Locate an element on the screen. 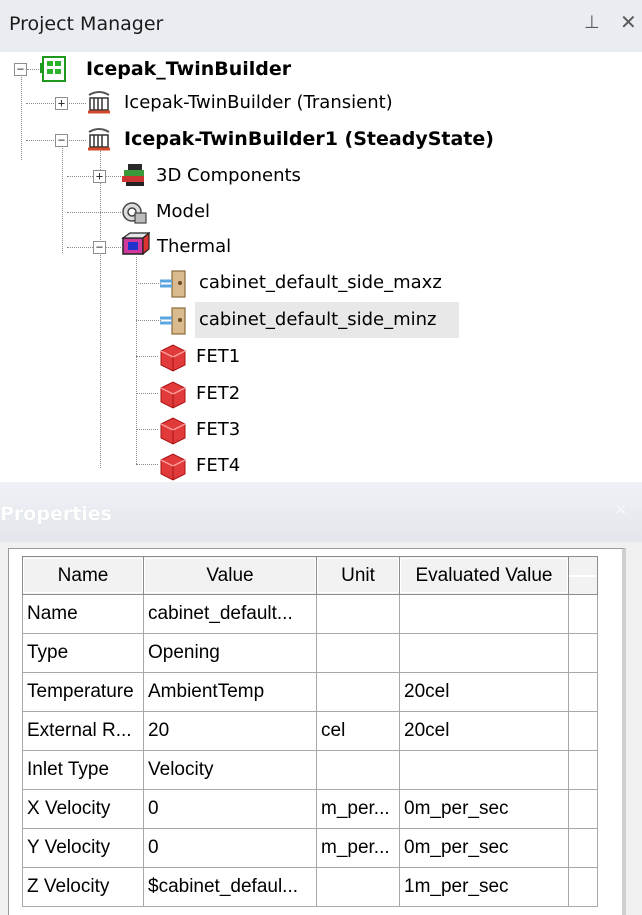 The height and width of the screenshot is (915, 642). collapse-toggle-thermal: − is located at coordinates (99, 247).